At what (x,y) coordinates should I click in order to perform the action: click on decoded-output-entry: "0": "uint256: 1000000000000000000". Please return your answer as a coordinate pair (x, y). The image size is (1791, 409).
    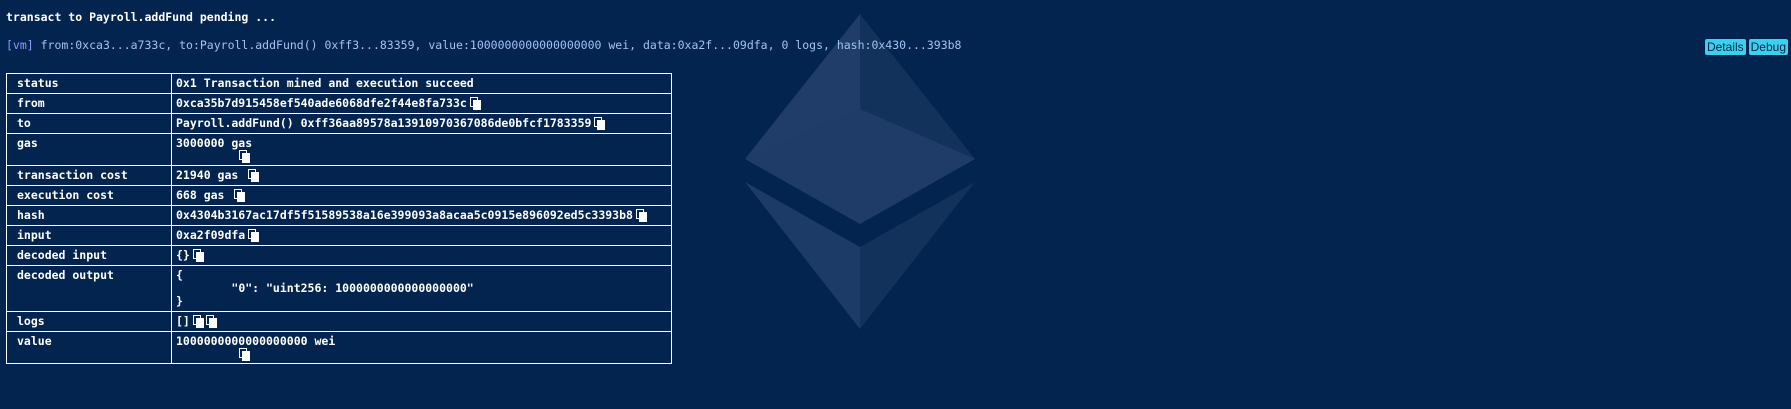
    Looking at the image, I should click on (325, 288).